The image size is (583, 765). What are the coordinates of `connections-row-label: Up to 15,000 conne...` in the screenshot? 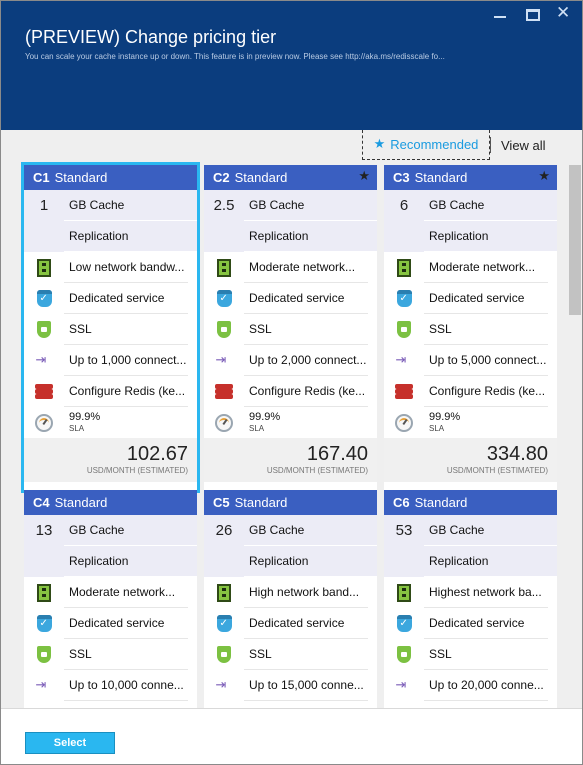 It's located at (306, 685).